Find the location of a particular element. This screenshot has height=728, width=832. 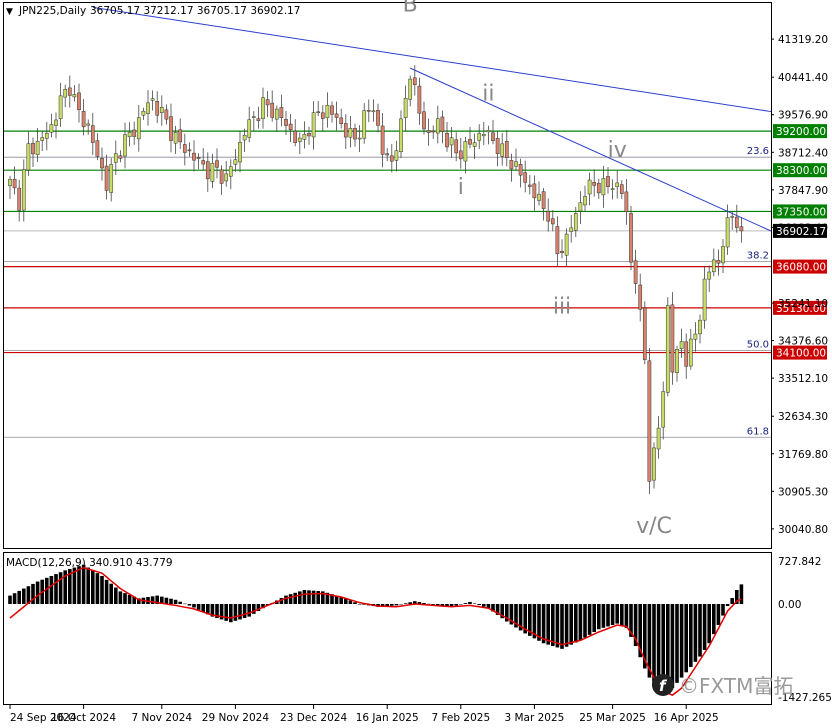

level-price-label: 38300.00 is located at coordinates (801, 171).